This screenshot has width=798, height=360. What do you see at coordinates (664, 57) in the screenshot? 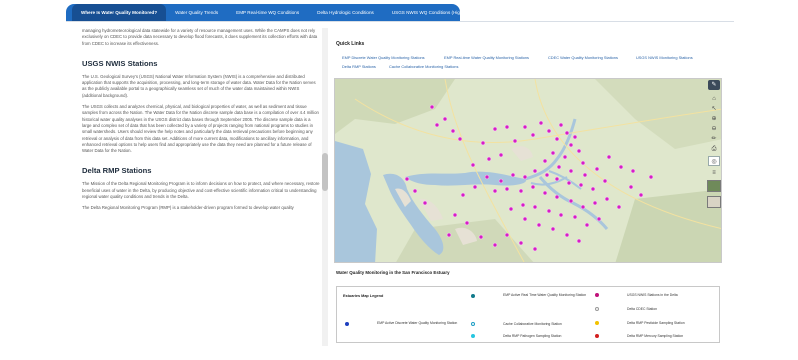
I see `link-usgs-nwis: USGS NWIS Monitoring Stations` at bounding box center [664, 57].